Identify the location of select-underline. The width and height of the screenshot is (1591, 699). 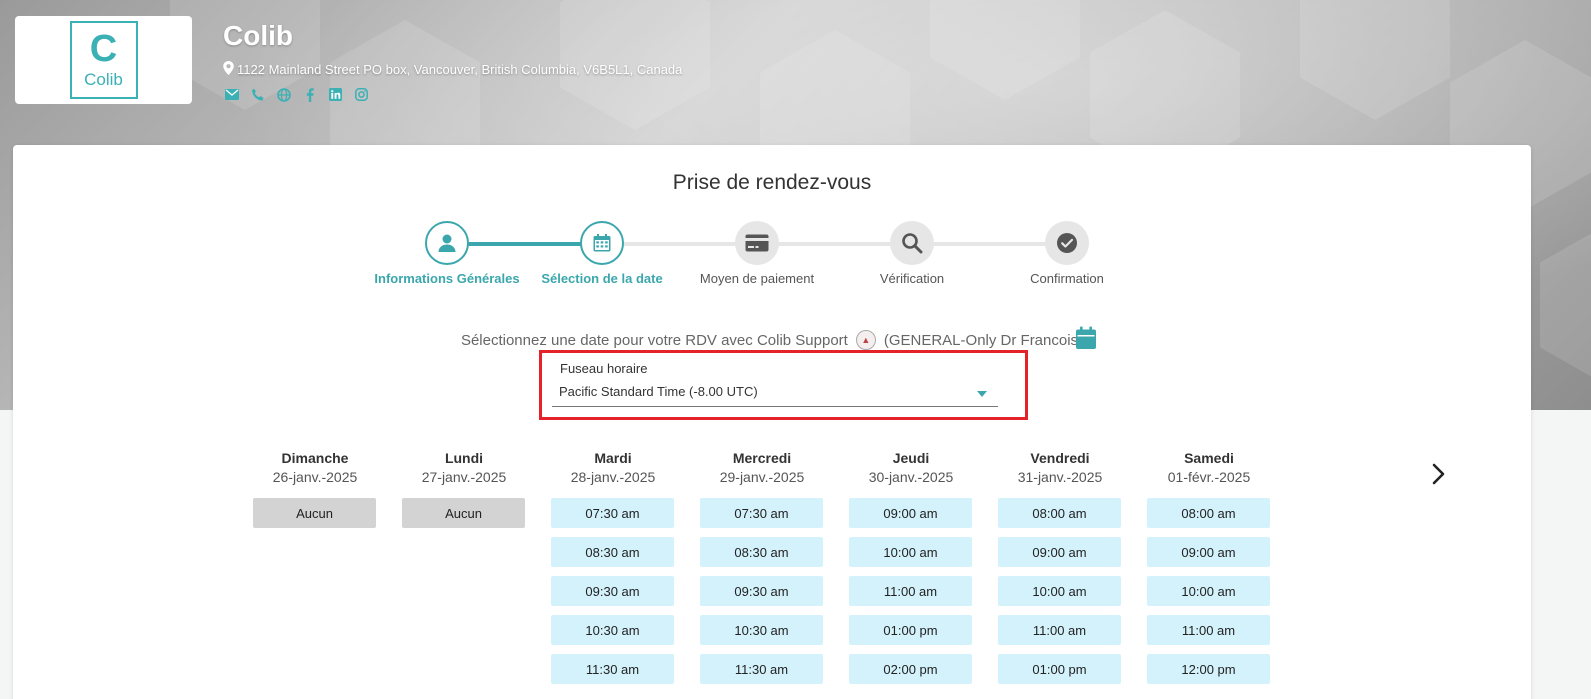
(775, 406).